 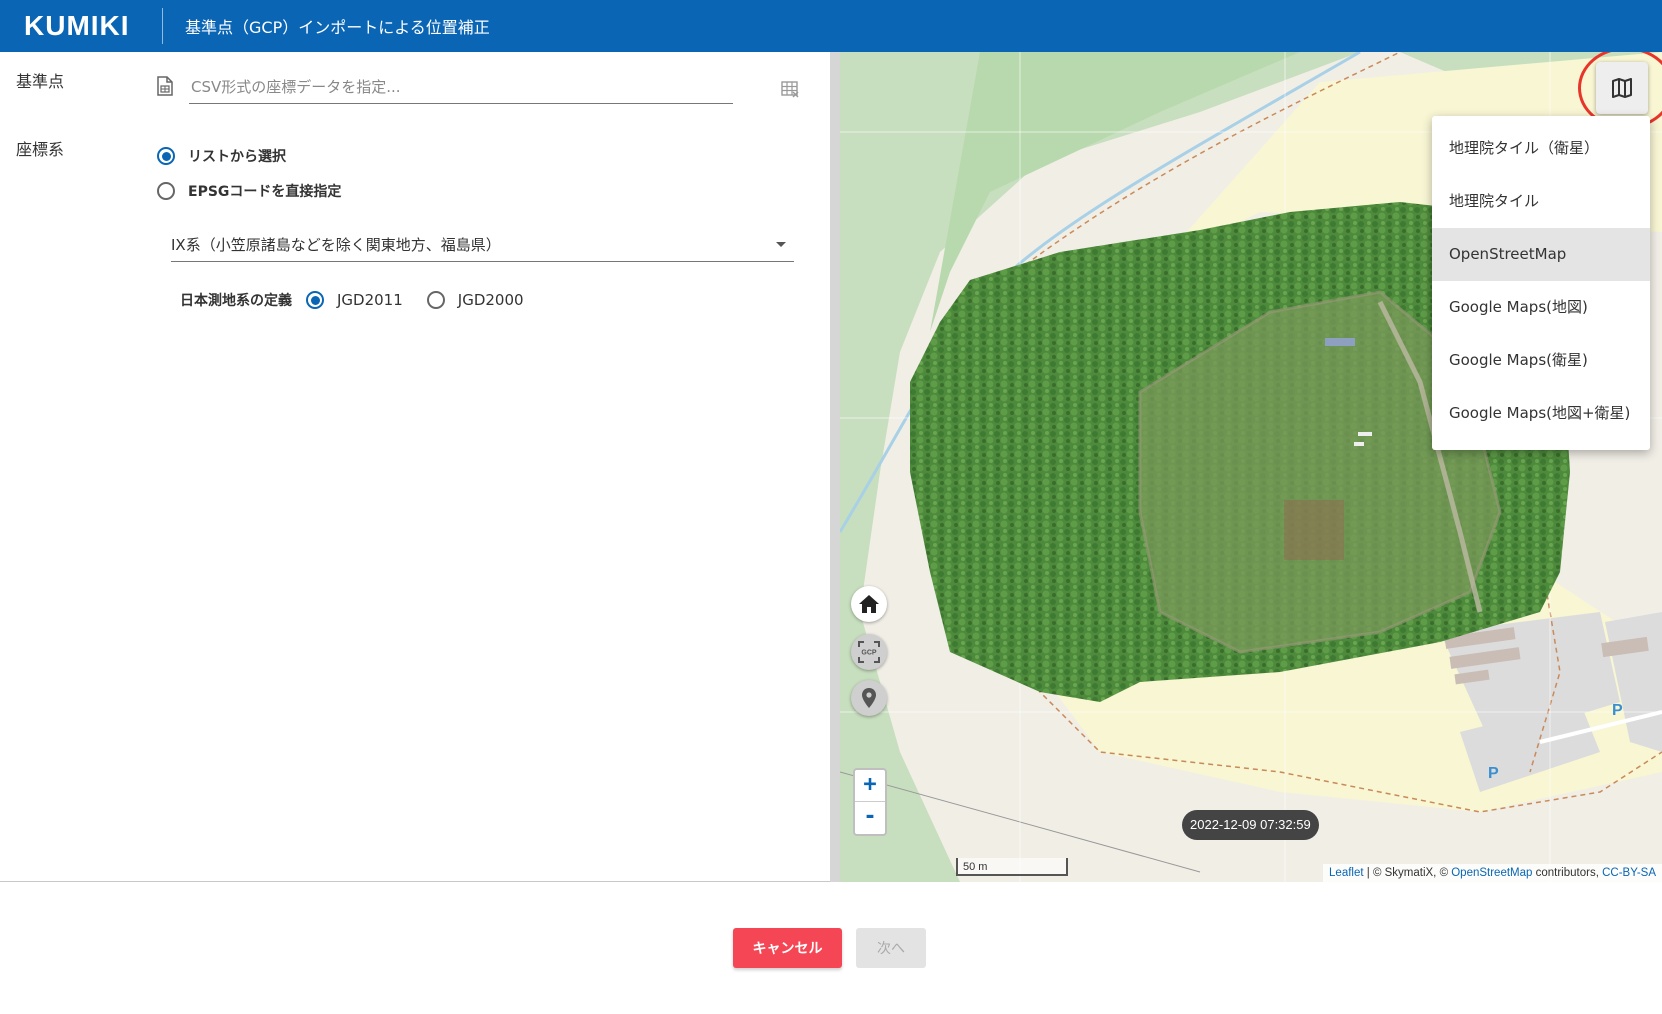 I want to click on crs-option-list-label: リストから選択, so click(x=237, y=157).